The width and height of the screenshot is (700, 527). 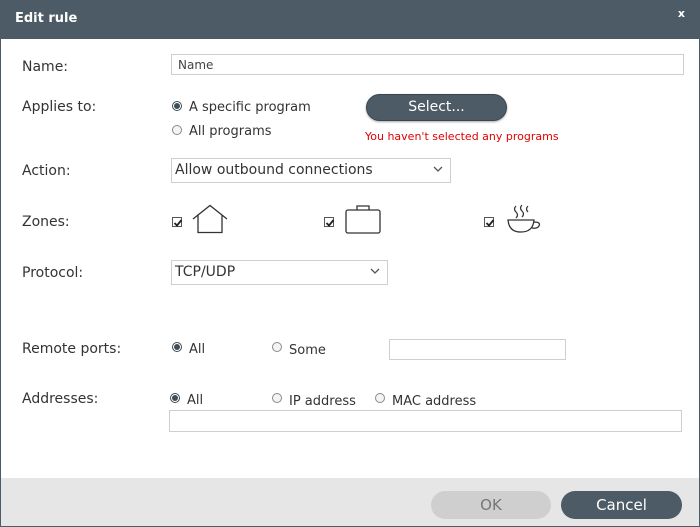 What do you see at coordinates (274, 170) in the screenshot?
I see `action-value: Allow outbound connections` at bounding box center [274, 170].